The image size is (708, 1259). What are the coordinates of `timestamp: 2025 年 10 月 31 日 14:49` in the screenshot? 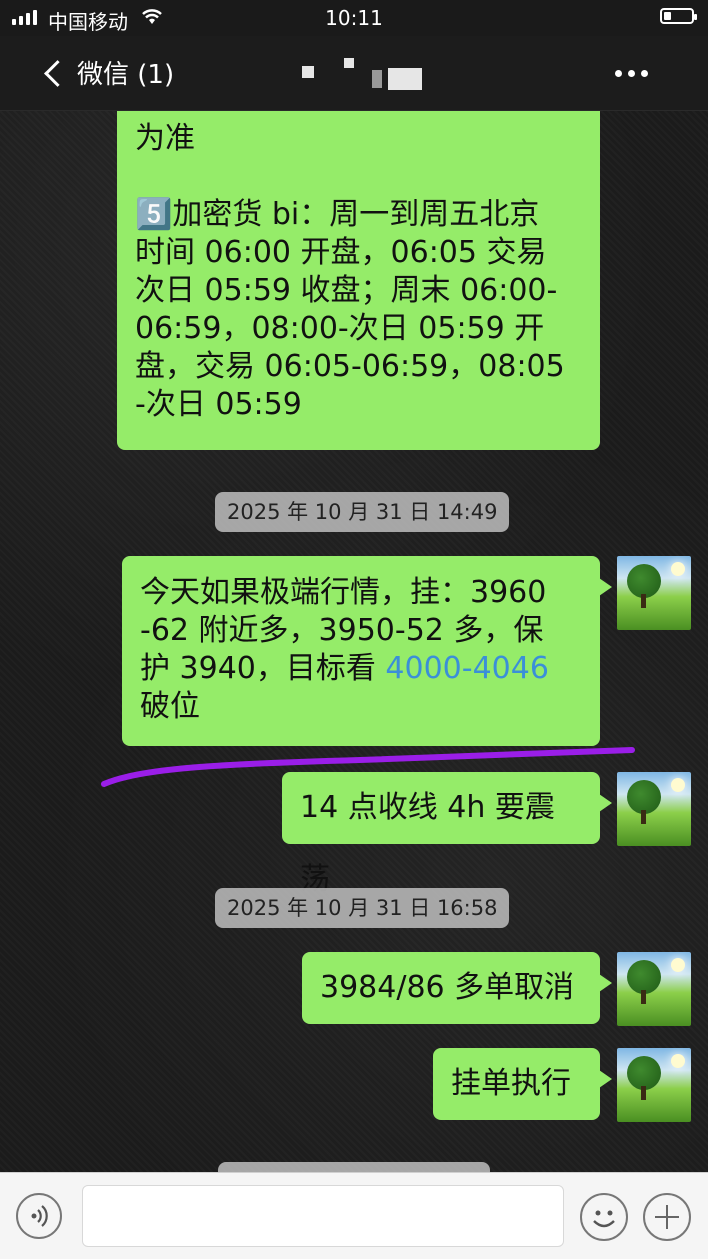 It's located at (362, 512).